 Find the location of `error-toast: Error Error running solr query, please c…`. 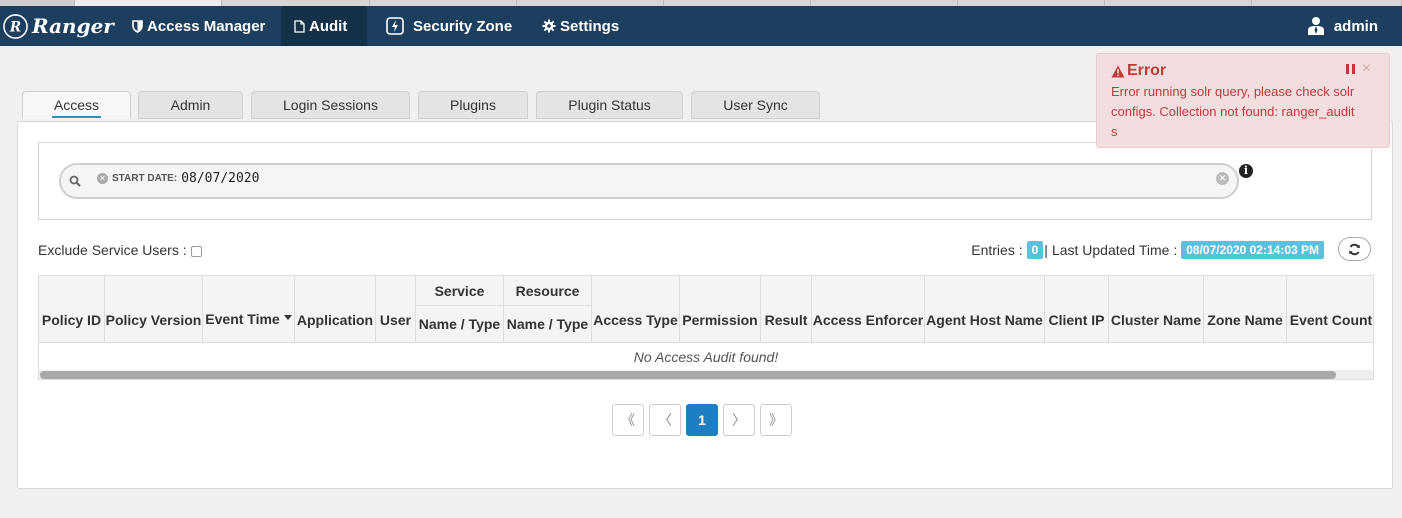

error-toast: Error Error running solr query, please c… is located at coordinates (1243, 100).